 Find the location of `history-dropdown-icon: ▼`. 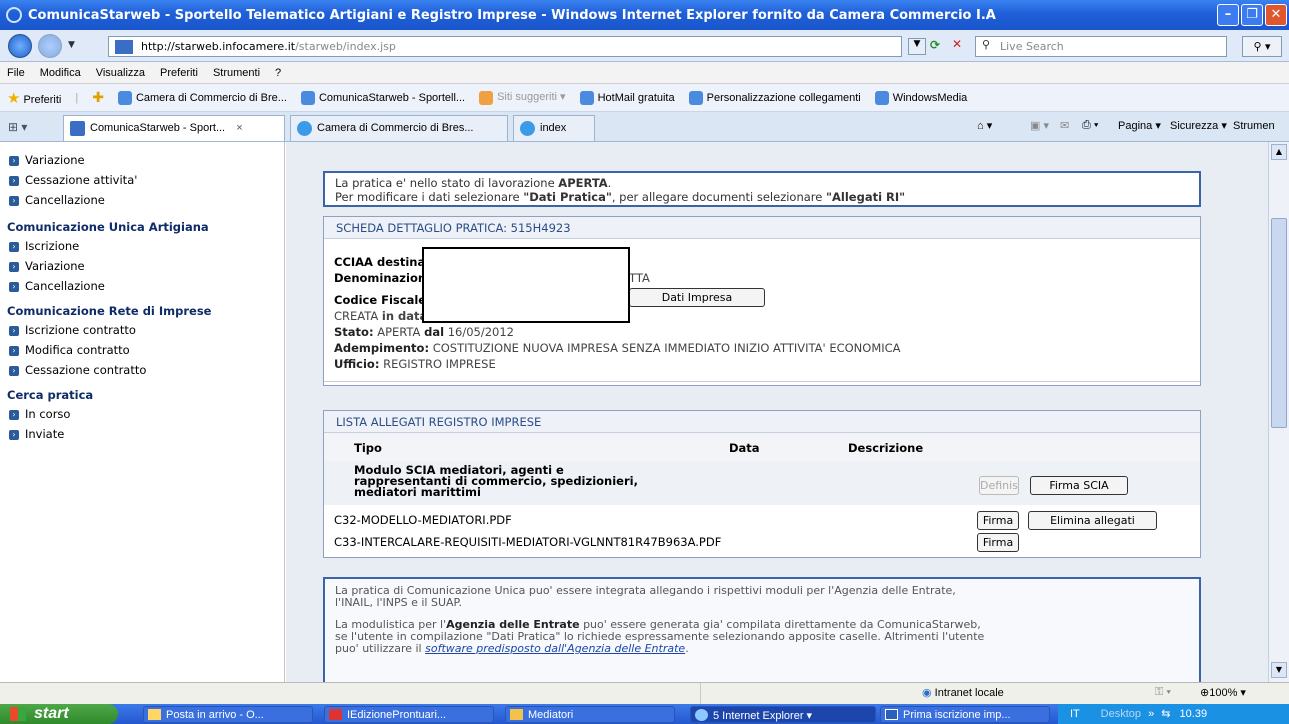

history-dropdown-icon: ▼ is located at coordinates (71, 45).